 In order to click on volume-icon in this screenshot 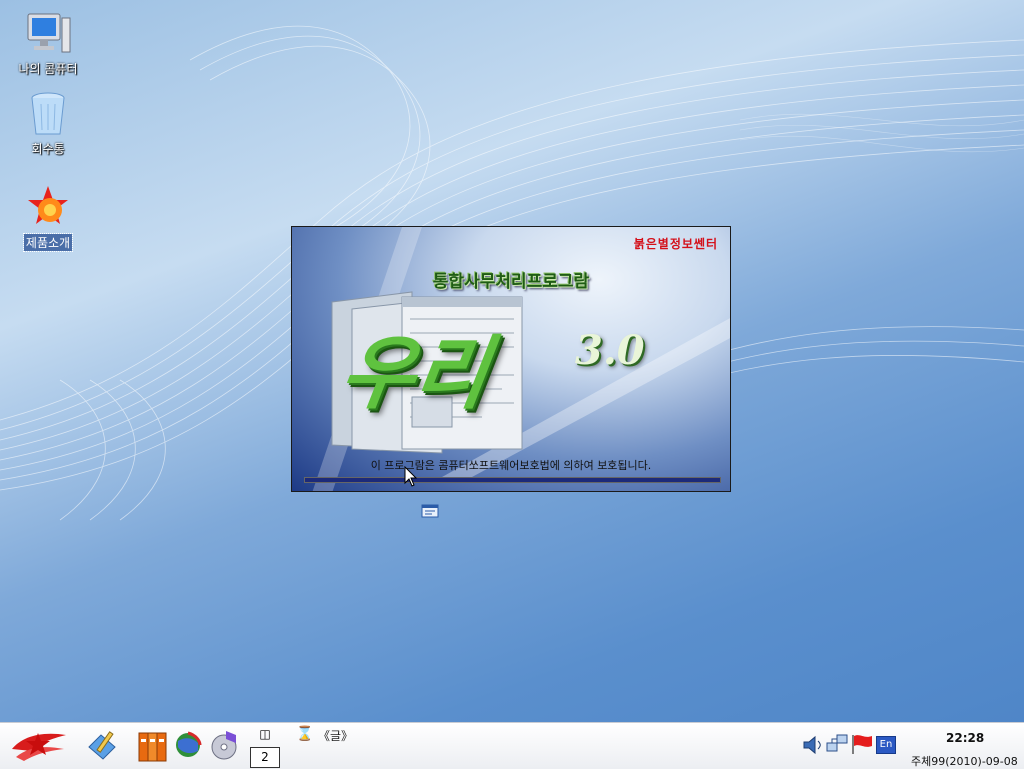, I will do `click(813, 745)`.